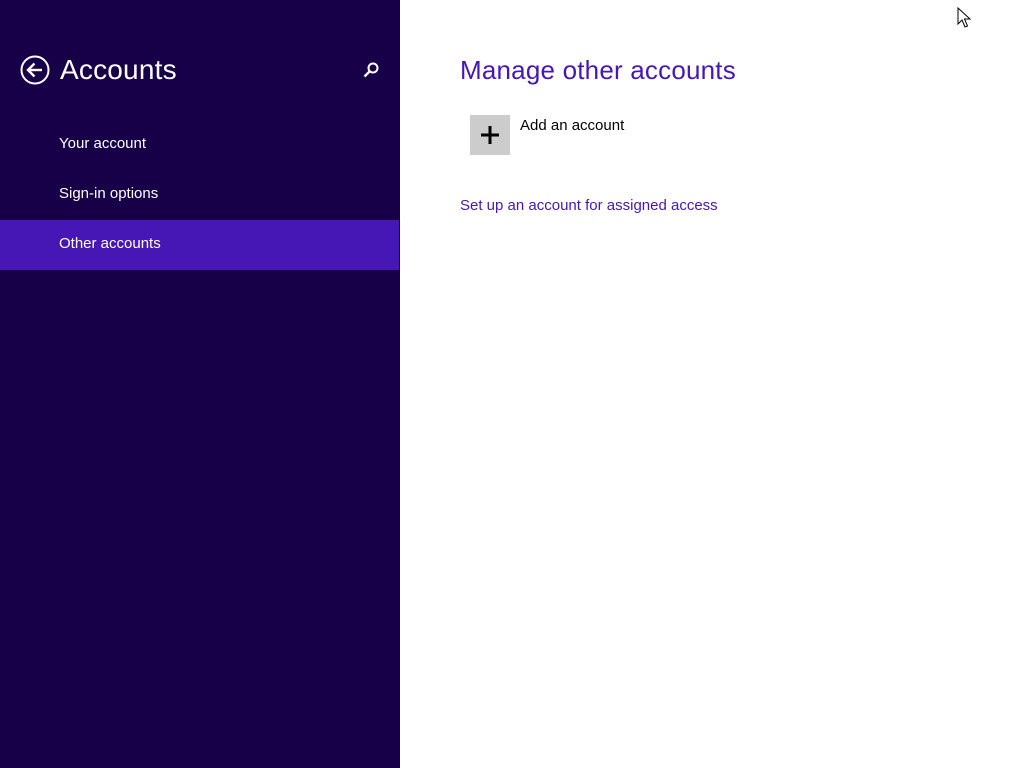  I want to click on add-account-tile, so click(490, 135).